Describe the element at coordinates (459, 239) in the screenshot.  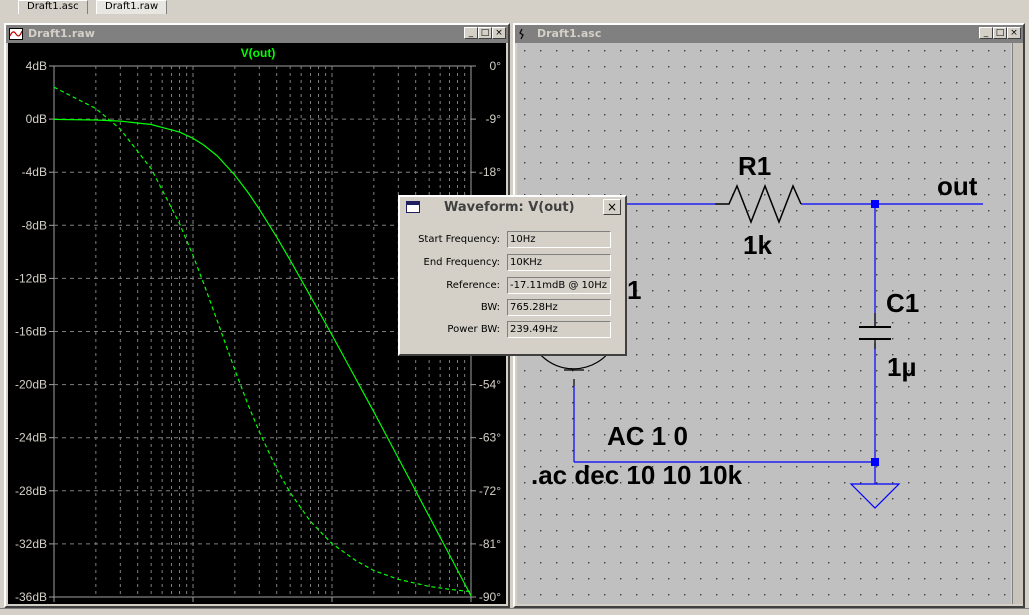
I see `start-frequency-label: Start Frequency:` at that location.